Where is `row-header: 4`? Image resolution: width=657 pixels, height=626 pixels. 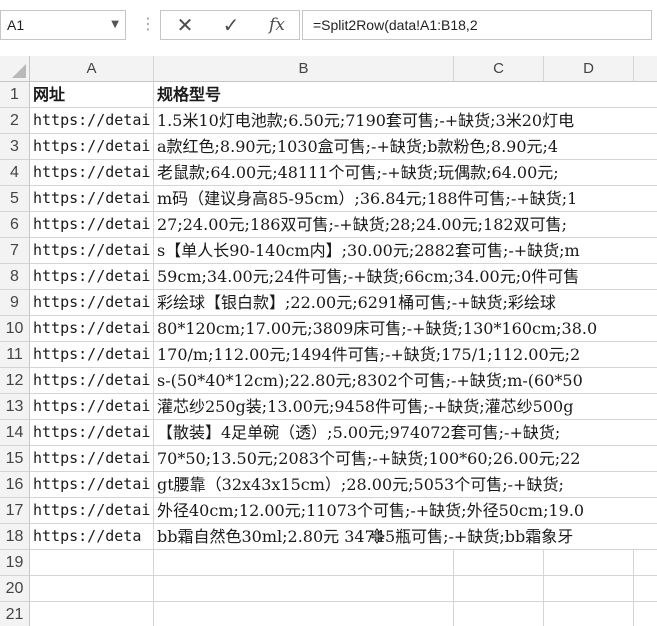 row-header: 4 is located at coordinates (15, 173).